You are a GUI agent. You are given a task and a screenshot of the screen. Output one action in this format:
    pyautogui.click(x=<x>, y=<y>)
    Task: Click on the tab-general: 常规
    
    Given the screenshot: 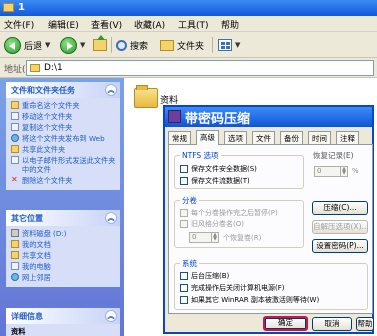 What is the action you would take?
    pyautogui.click(x=179, y=137)
    